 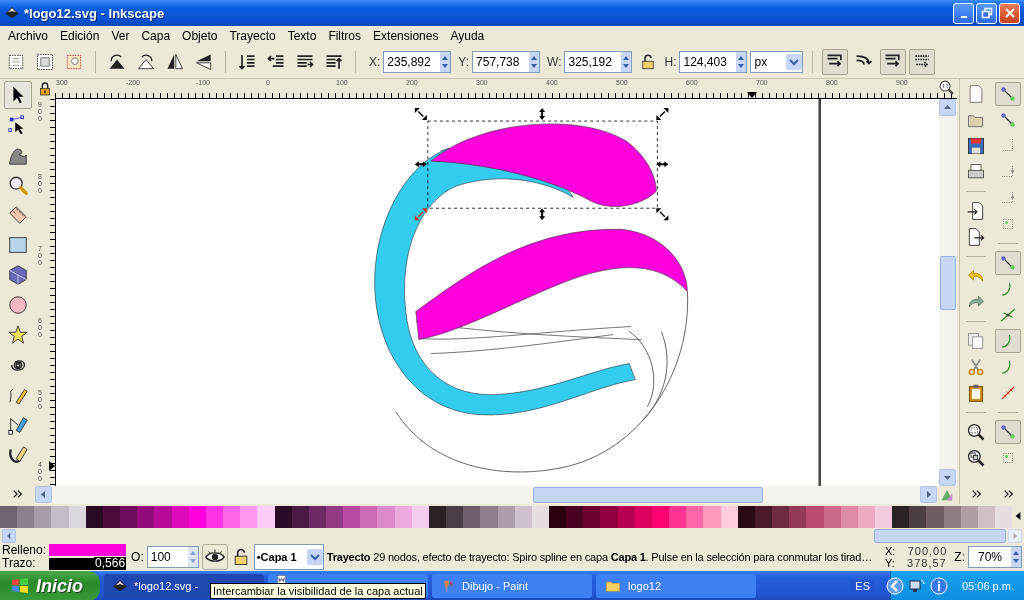 What do you see at coordinates (959, 557) in the screenshot?
I see `zoom-label: Z:` at bounding box center [959, 557].